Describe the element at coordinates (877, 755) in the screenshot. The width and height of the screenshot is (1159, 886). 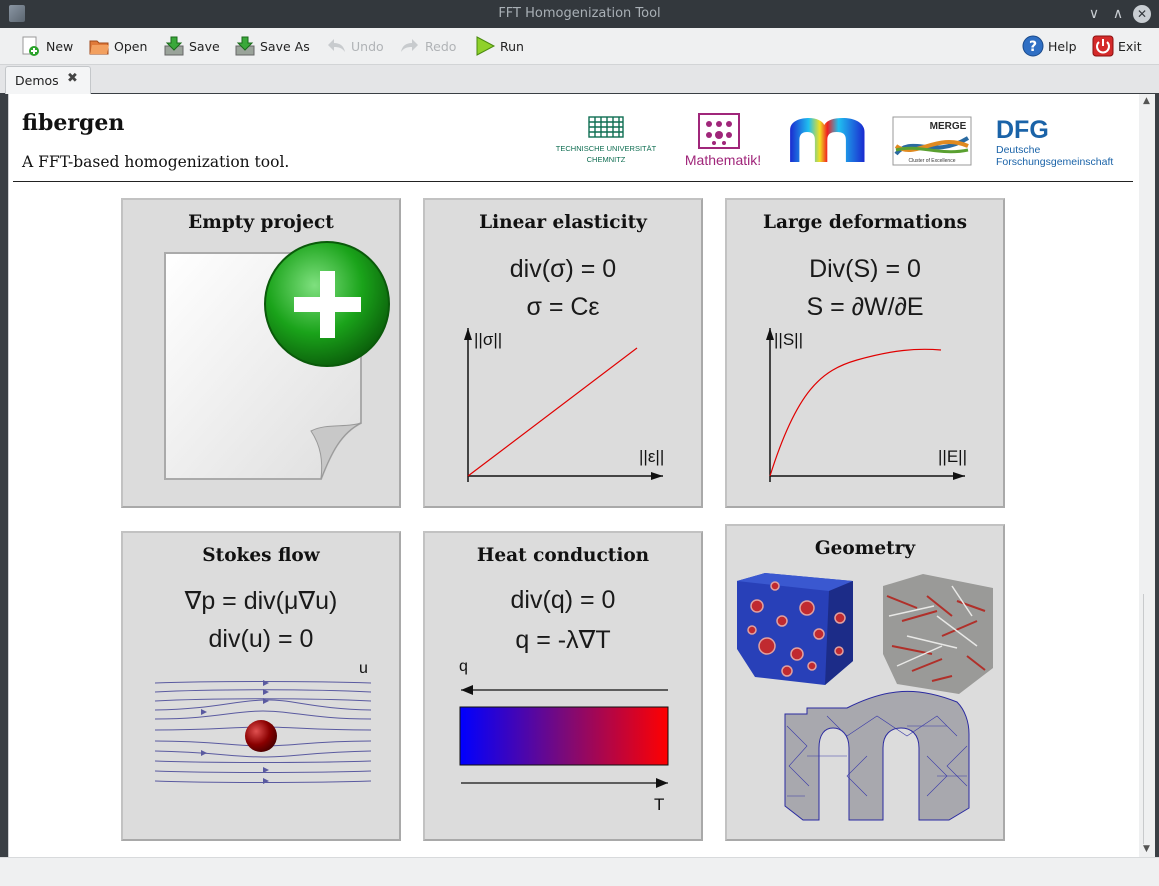
I see `m-shaped-mesh` at that location.